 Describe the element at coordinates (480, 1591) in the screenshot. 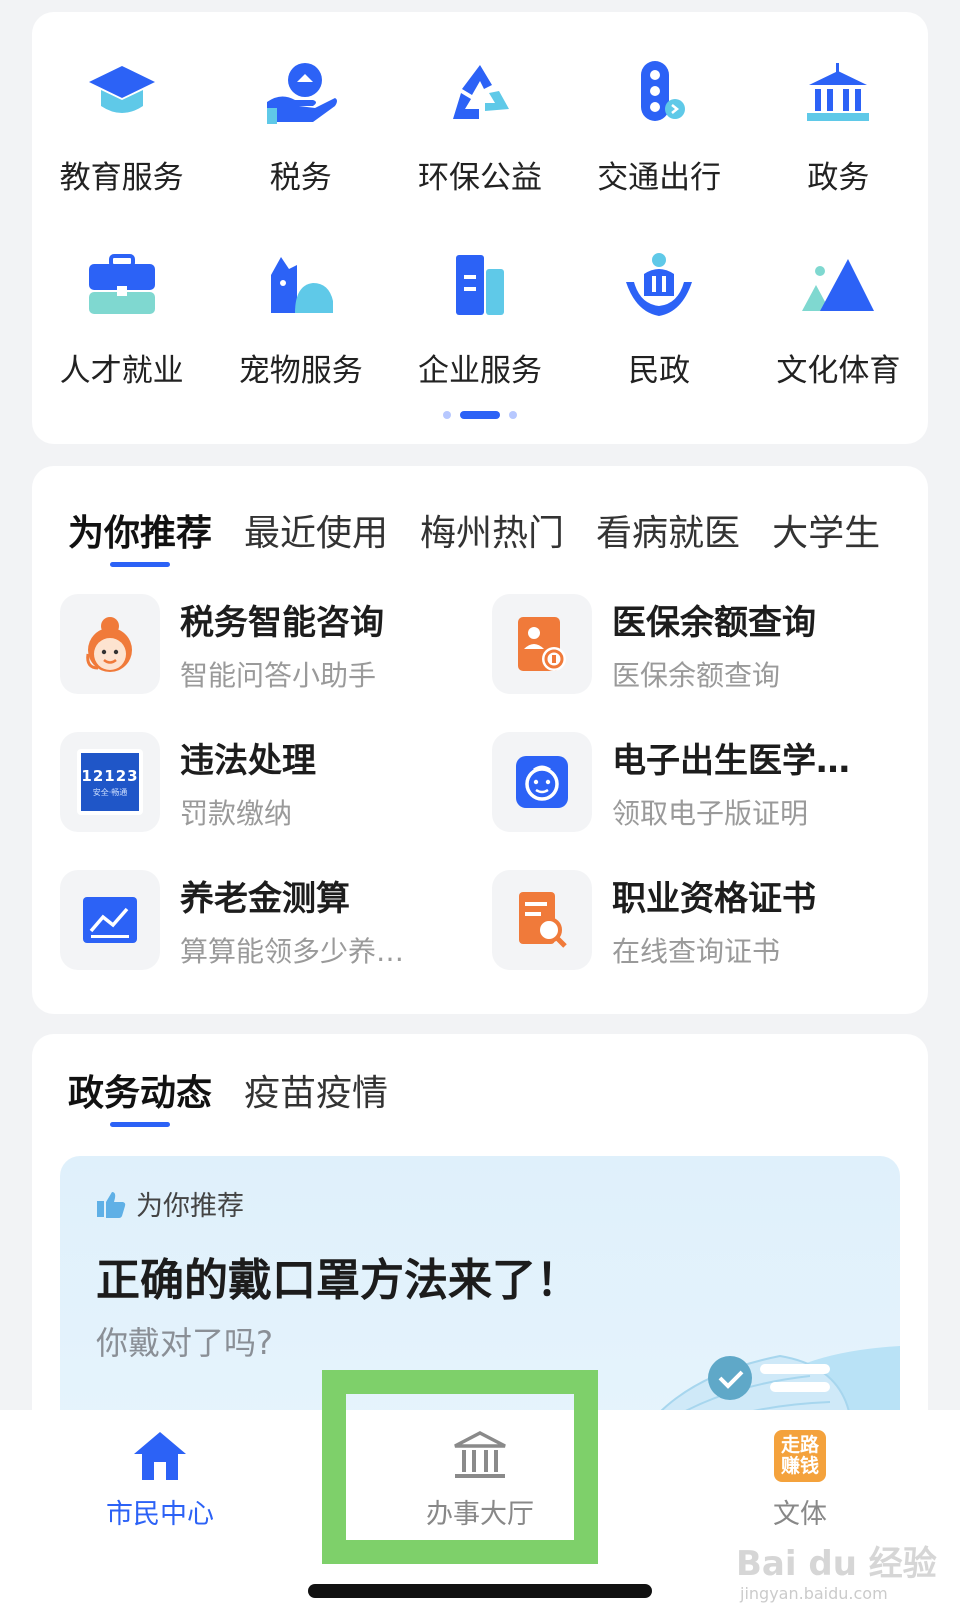

I see `home-indicator` at that location.